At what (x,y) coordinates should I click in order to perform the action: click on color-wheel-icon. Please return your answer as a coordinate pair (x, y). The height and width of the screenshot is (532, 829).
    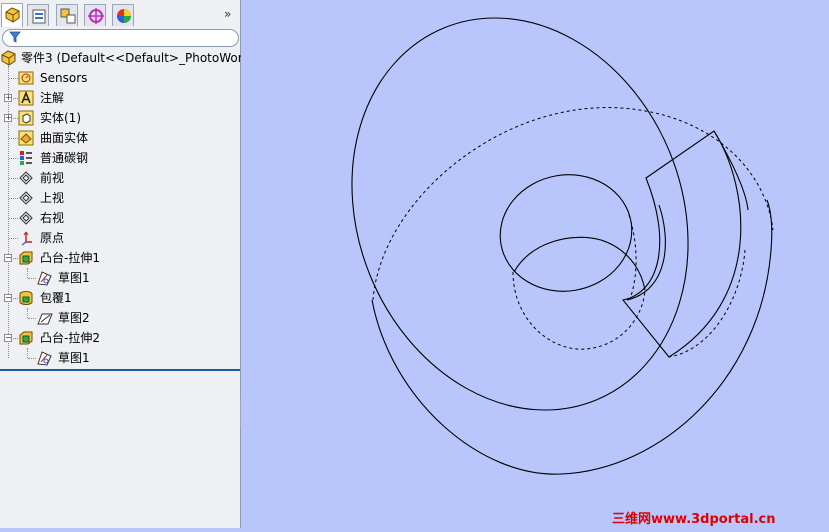
    Looking at the image, I should click on (124, 16).